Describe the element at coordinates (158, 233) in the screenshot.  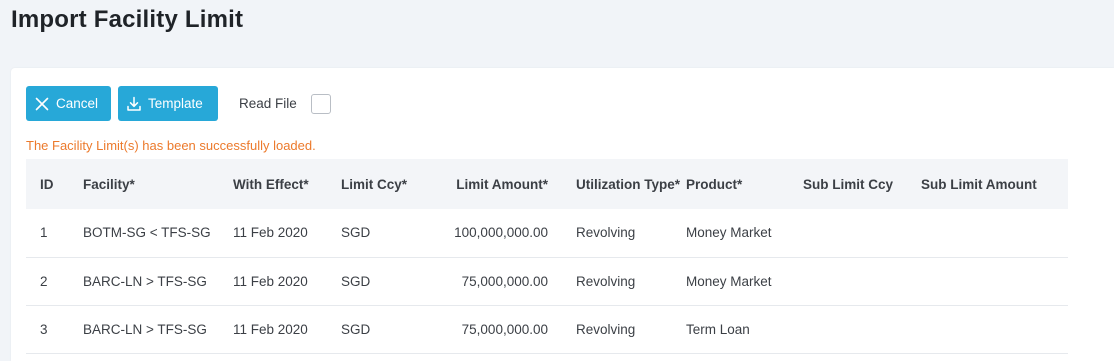
I see `cell-facility: BOTM-SG < TFS-SG` at that location.